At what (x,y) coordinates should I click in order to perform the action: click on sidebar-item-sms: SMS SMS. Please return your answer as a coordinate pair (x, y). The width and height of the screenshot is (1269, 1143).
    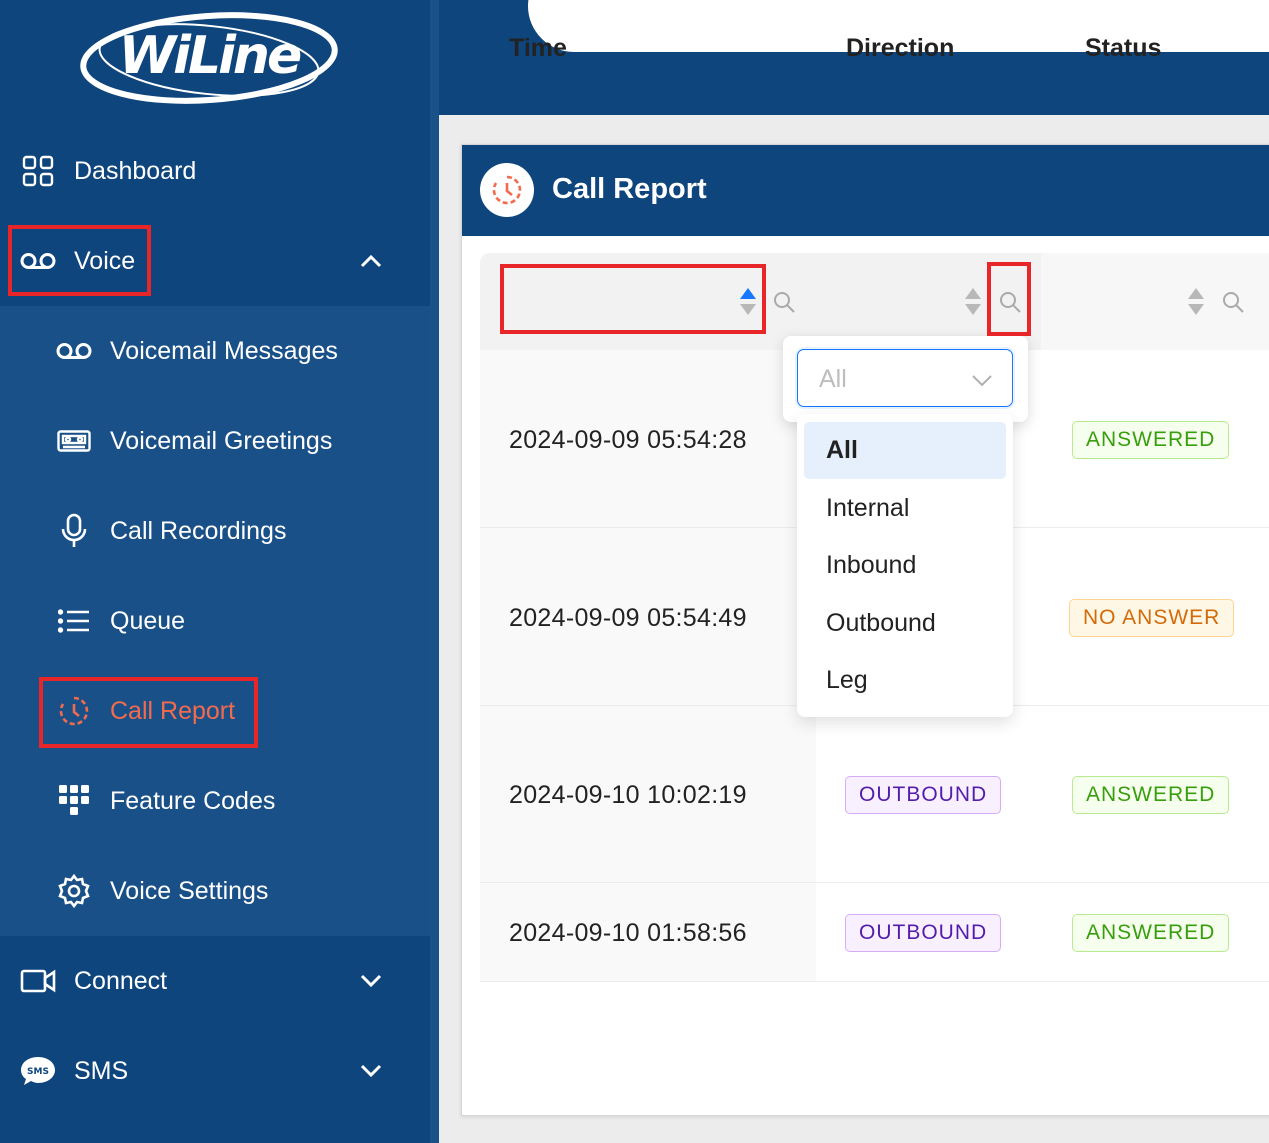
    Looking at the image, I should click on (215, 1071).